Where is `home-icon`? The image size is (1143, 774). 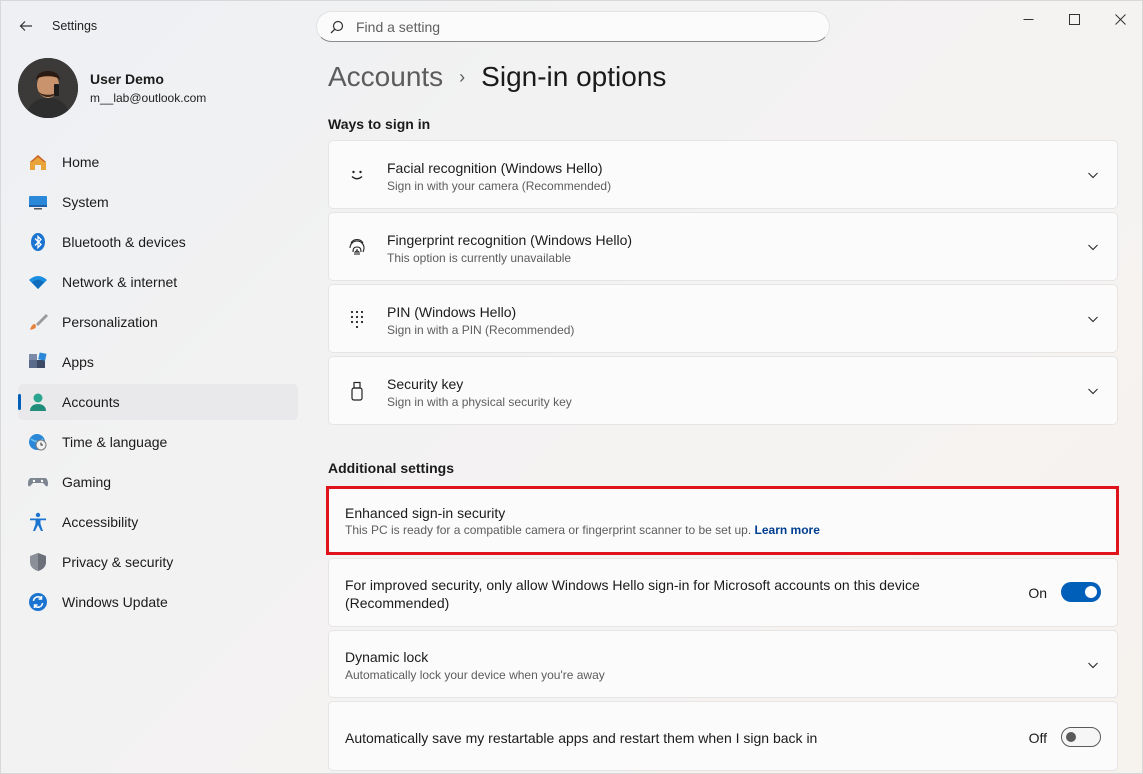 home-icon is located at coordinates (38, 162).